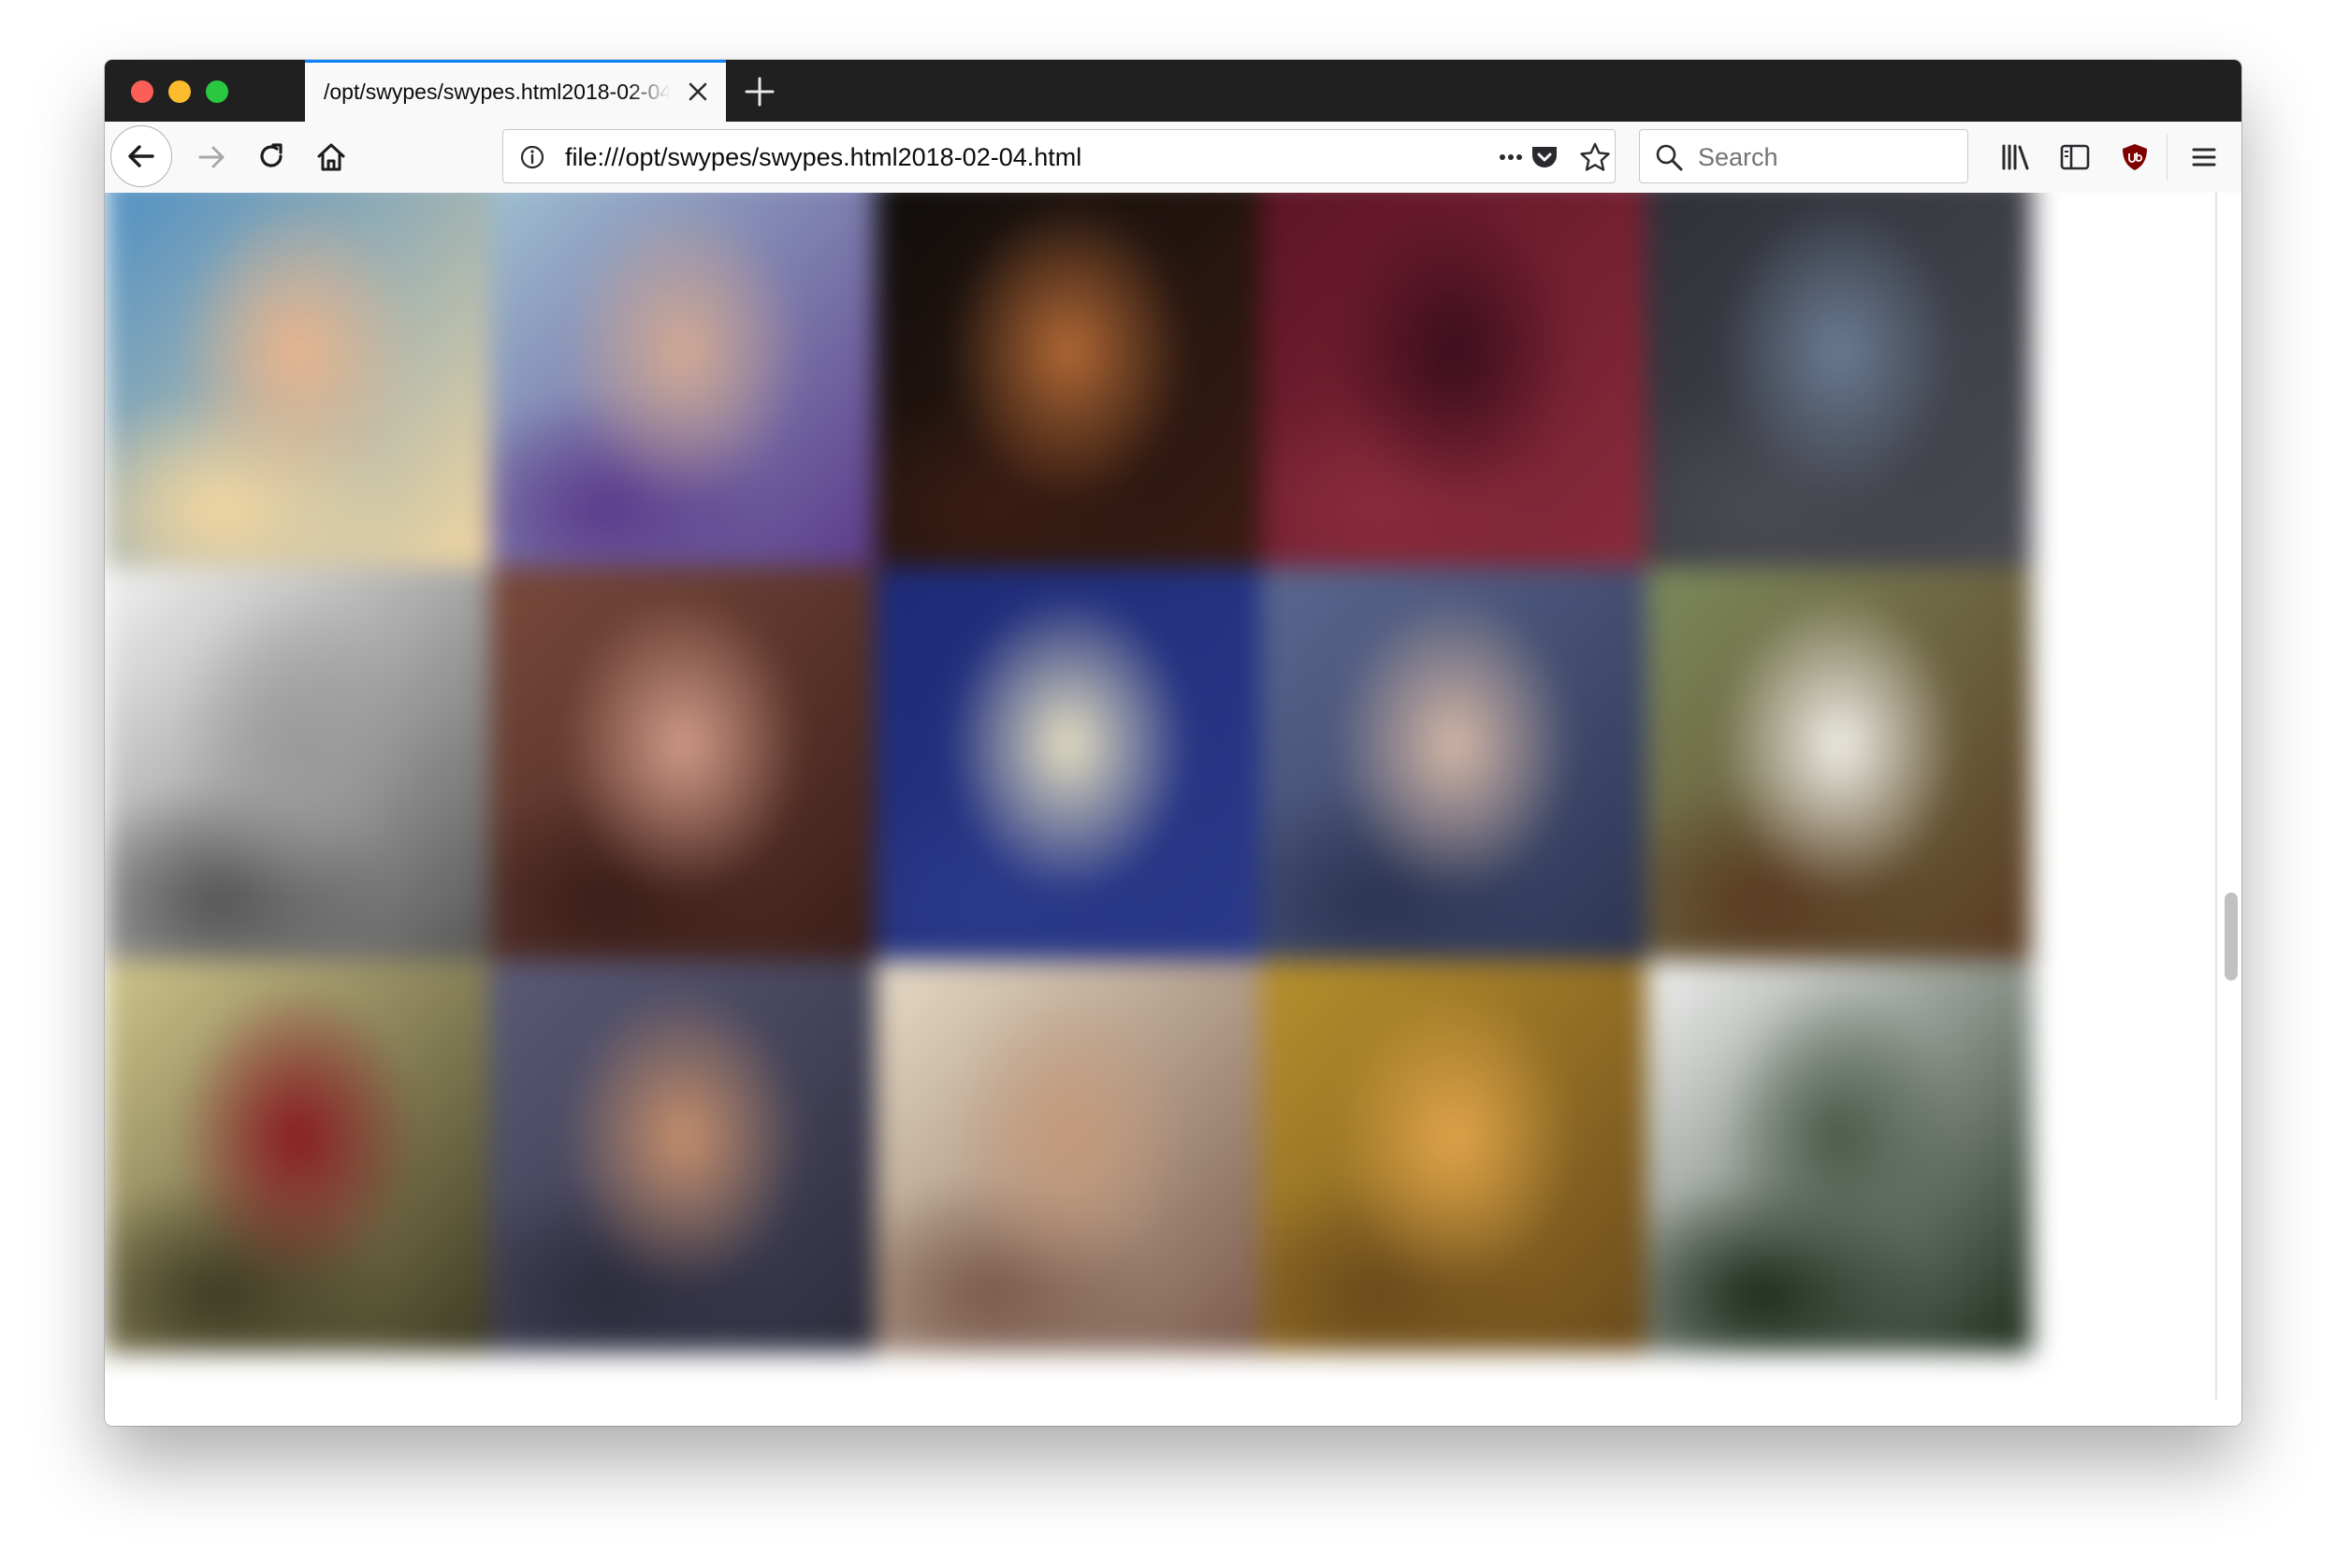 This screenshot has width=2335, height=1568. Describe the element at coordinates (698, 92) in the screenshot. I see `close-icon` at that location.